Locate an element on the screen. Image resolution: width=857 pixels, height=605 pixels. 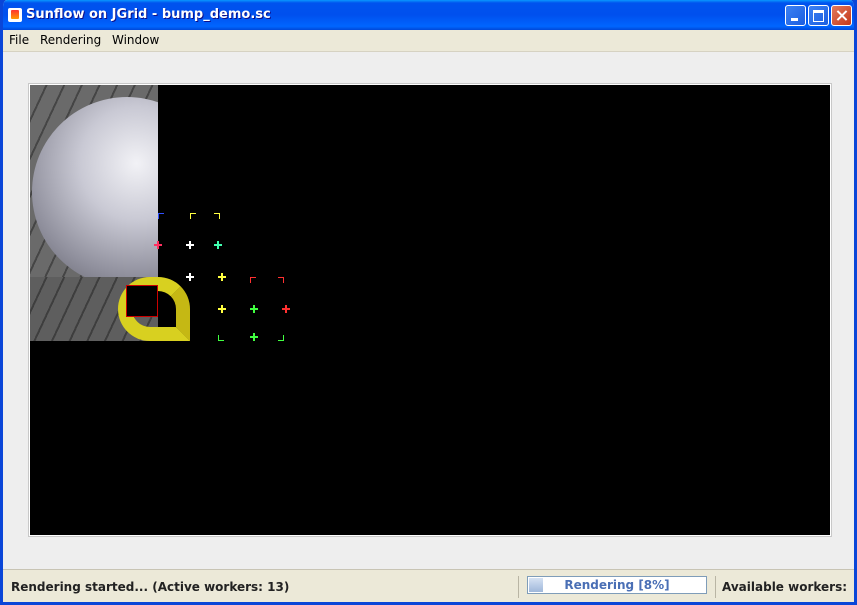
pending-bucket is located at coordinates (142, 301).